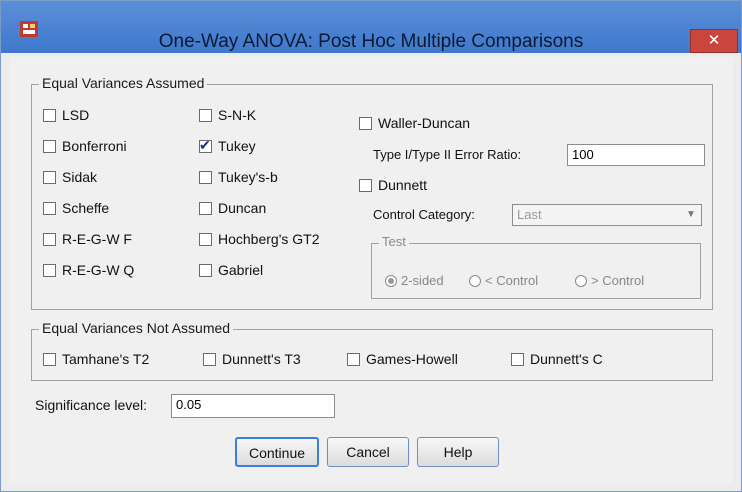 The width and height of the screenshot is (742, 492). I want to click on control-category-select: Last ▼, so click(607, 215).